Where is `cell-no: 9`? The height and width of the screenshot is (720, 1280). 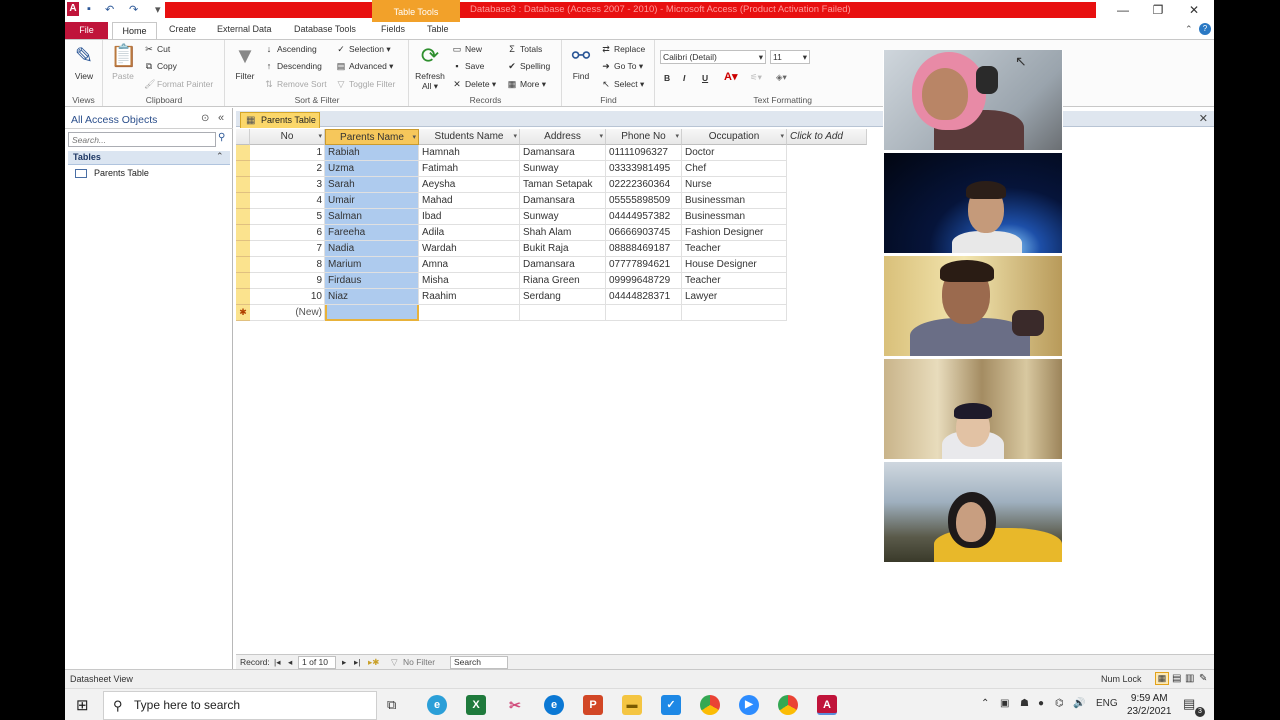
cell-no: 9 is located at coordinates (287, 281).